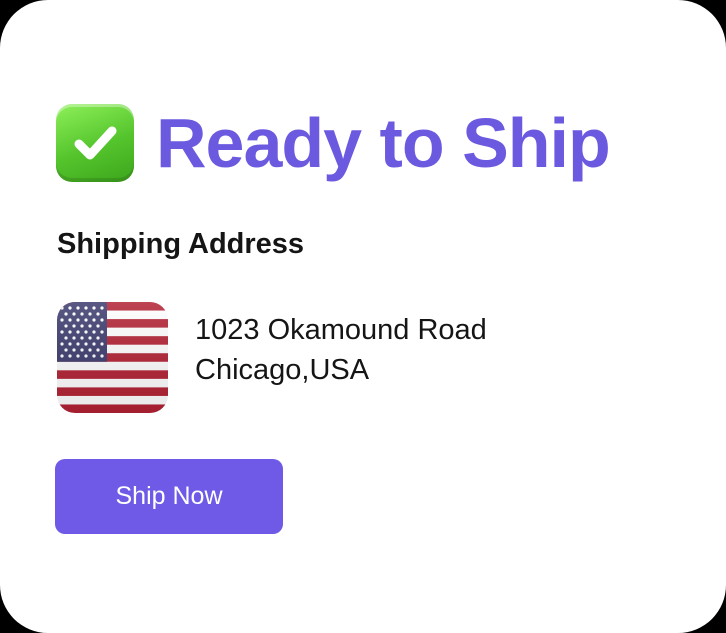 The width and height of the screenshot is (726, 633). Describe the element at coordinates (383, 143) in the screenshot. I see `page-title: Ready to Ship` at that location.